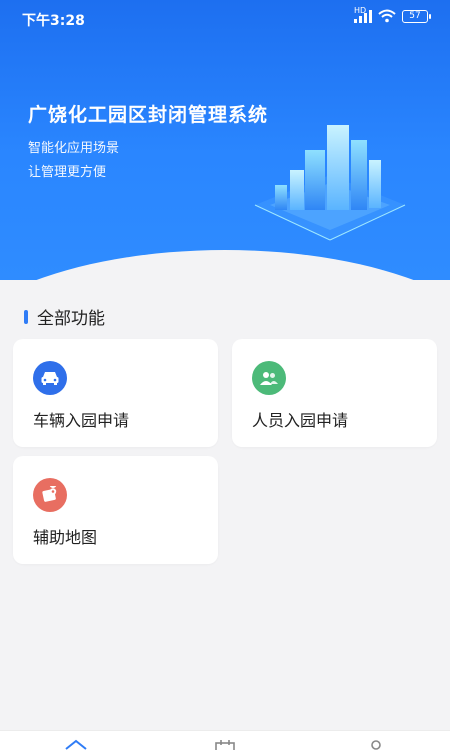 Image resolution: width=450 pixels, height=750 pixels. Describe the element at coordinates (50, 495) in the screenshot. I see `map-icon` at that location.